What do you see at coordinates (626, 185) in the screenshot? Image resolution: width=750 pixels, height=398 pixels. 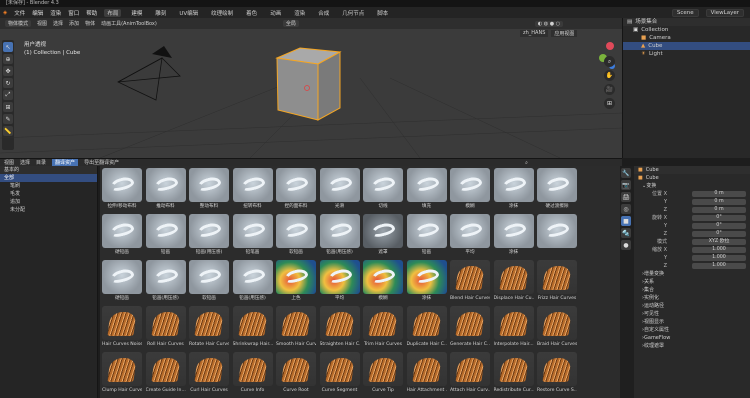 I see `render-tab-icon: 📷` at bounding box center [626, 185].